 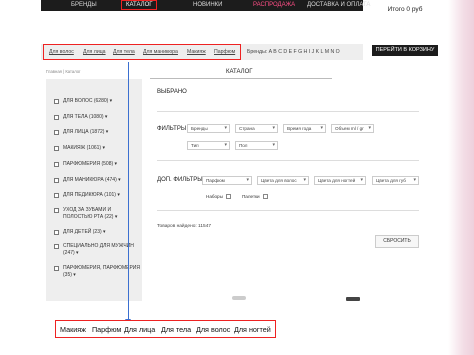 What do you see at coordinates (397, 241) in the screenshot?
I see `reset-button: СБРОСИТЬ` at bounding box center [397, 241].